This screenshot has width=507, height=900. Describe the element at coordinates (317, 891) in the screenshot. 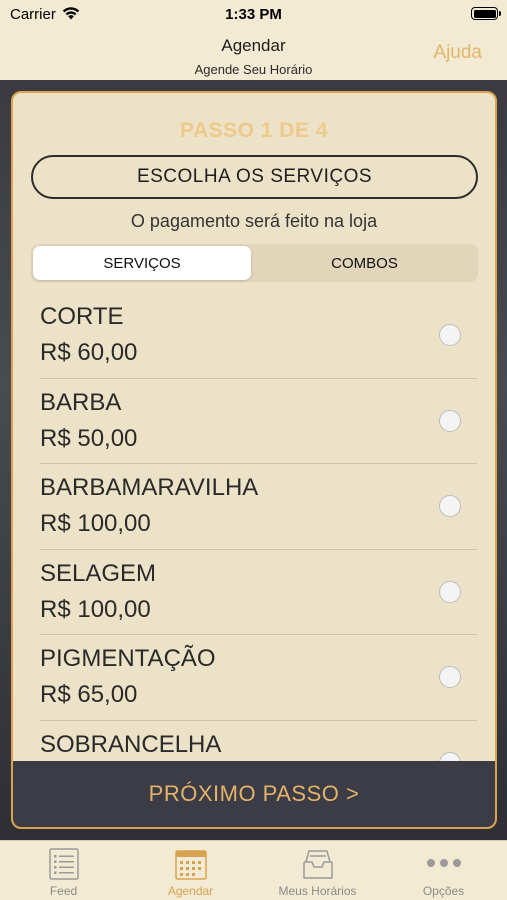

I see `tab-label: Meus Horários` at that location.